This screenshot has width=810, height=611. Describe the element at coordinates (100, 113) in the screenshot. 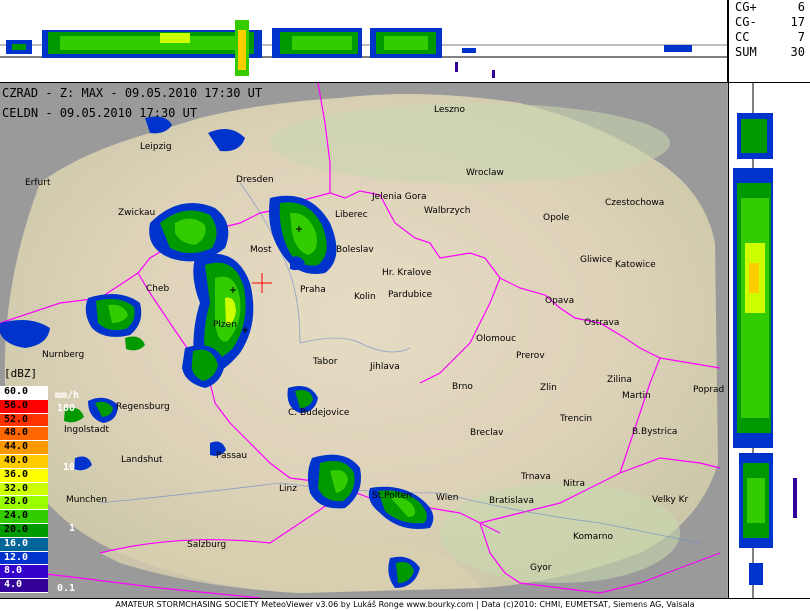

I see `lightning-header-line: CELDN - 09.05.2010 17:30 UT` at that location.